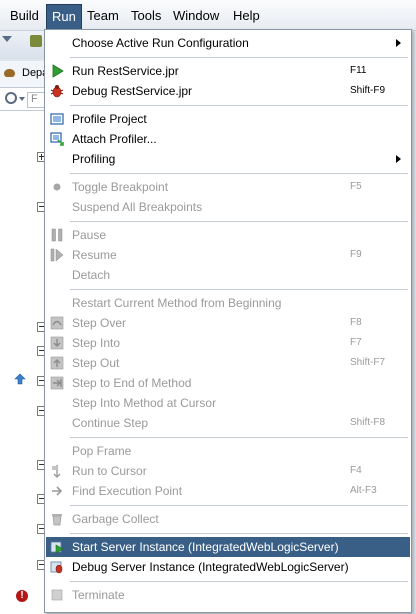 This screenshot has width=416, height=614. Describe the element at coordinates (228, 187) in the screenshot. I see `menu-item-toggle-breakpoint: Toggle Breakpoint F5` at that location.